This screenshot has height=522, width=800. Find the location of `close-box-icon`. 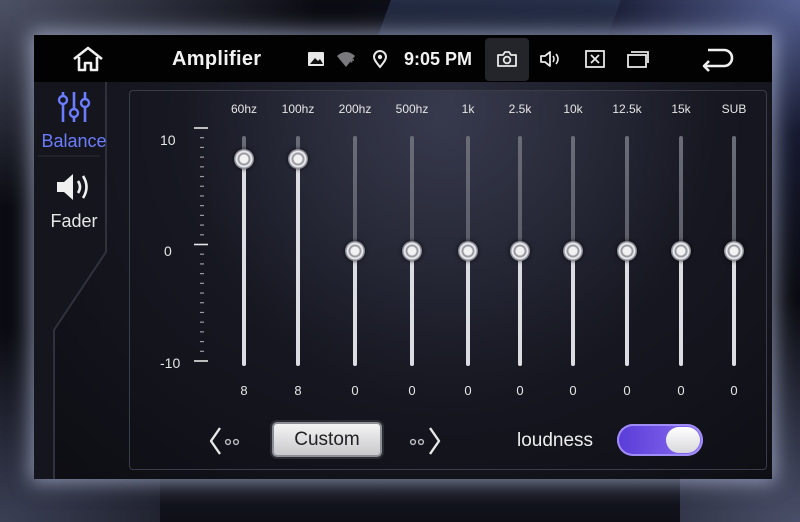

close-box-icon is located at coordinates (595, 59).